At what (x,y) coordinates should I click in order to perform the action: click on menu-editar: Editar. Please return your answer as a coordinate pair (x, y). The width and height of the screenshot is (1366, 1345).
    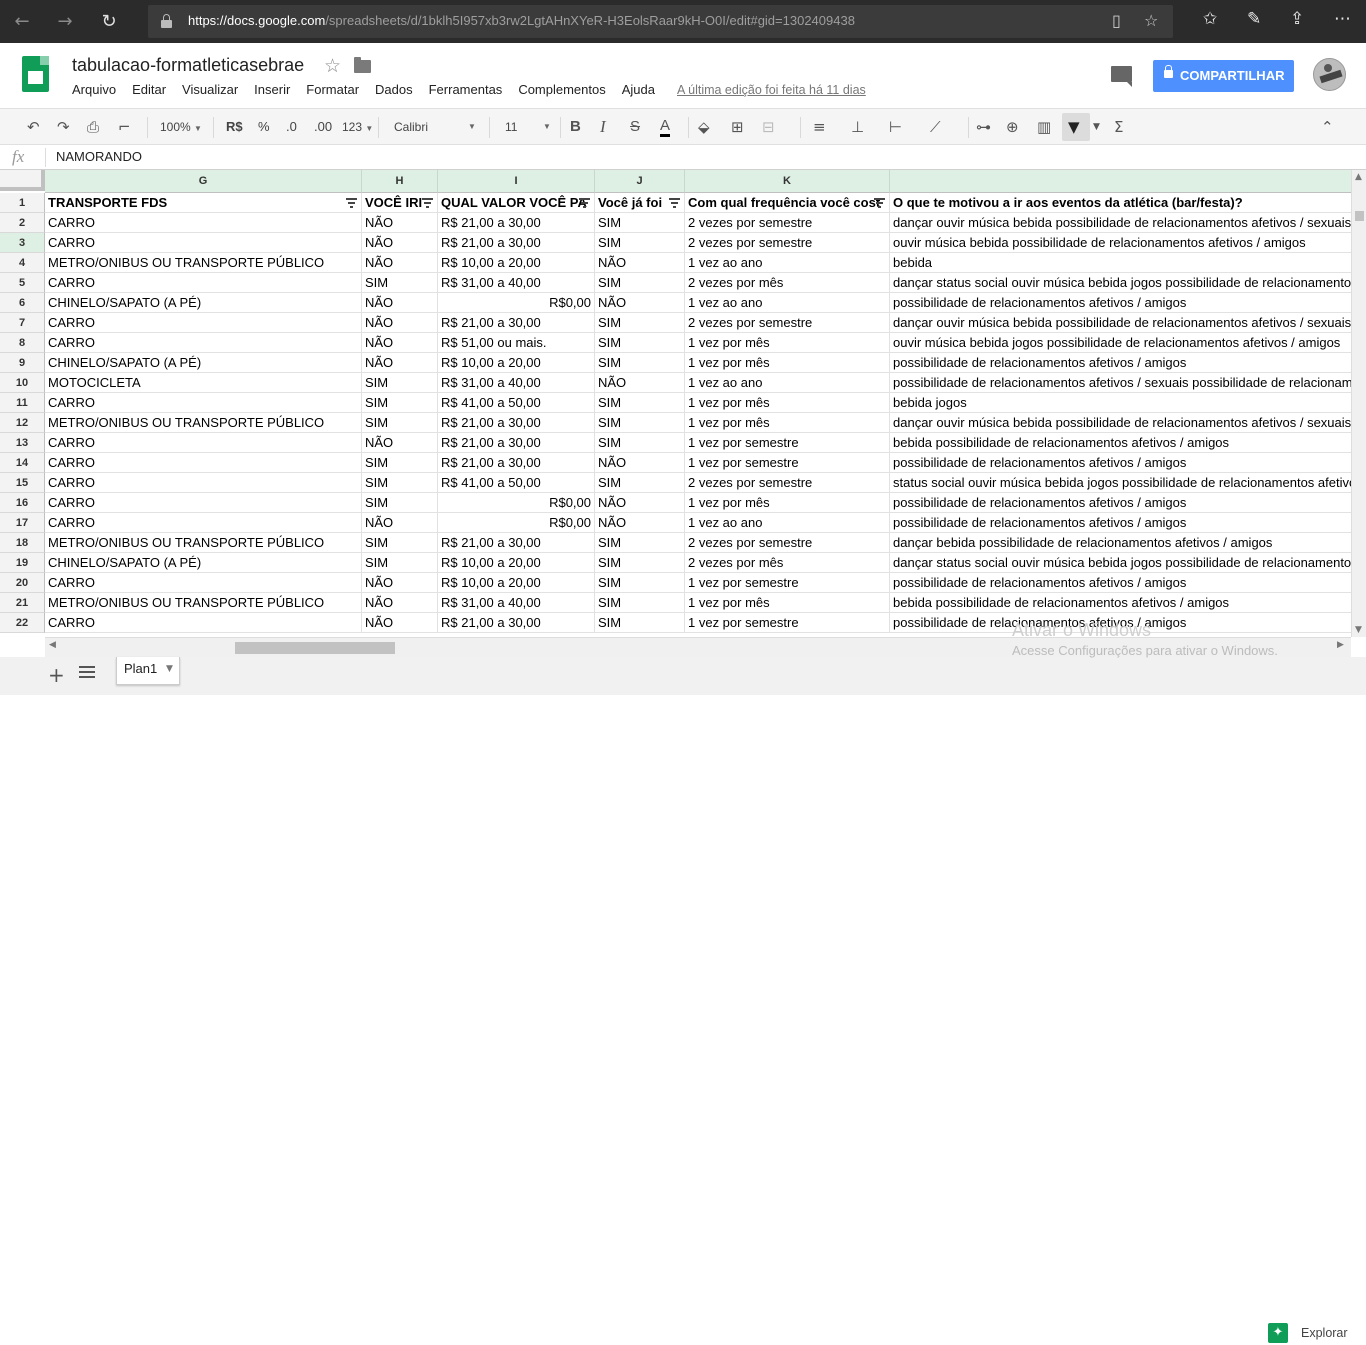
    Looking at the image, I should click on (149, 89).